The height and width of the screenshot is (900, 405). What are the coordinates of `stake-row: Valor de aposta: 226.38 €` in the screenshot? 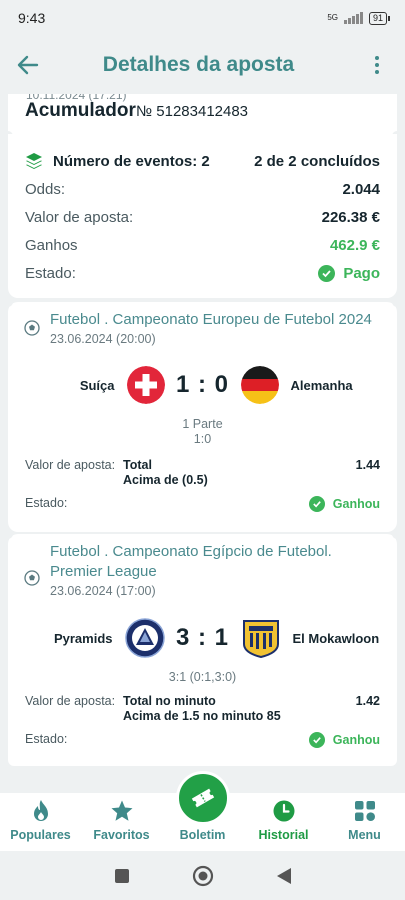 It's located at (202, 217).